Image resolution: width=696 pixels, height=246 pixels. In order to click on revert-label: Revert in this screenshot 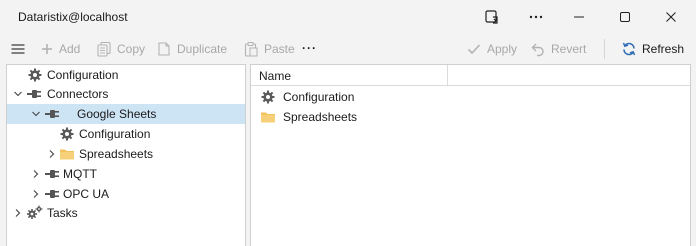, I will do `click(569, 49)`.